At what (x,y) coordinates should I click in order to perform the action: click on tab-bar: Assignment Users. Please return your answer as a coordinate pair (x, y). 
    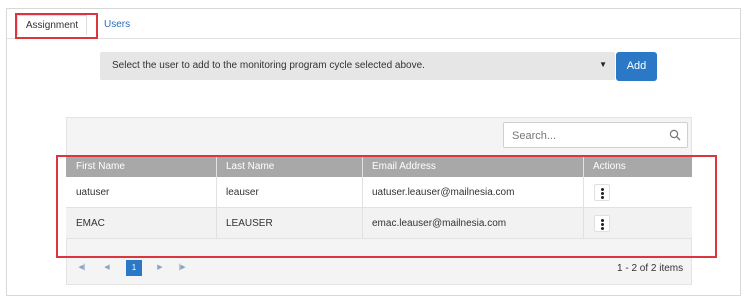
    Looking at the image, I should click on (373, 24).